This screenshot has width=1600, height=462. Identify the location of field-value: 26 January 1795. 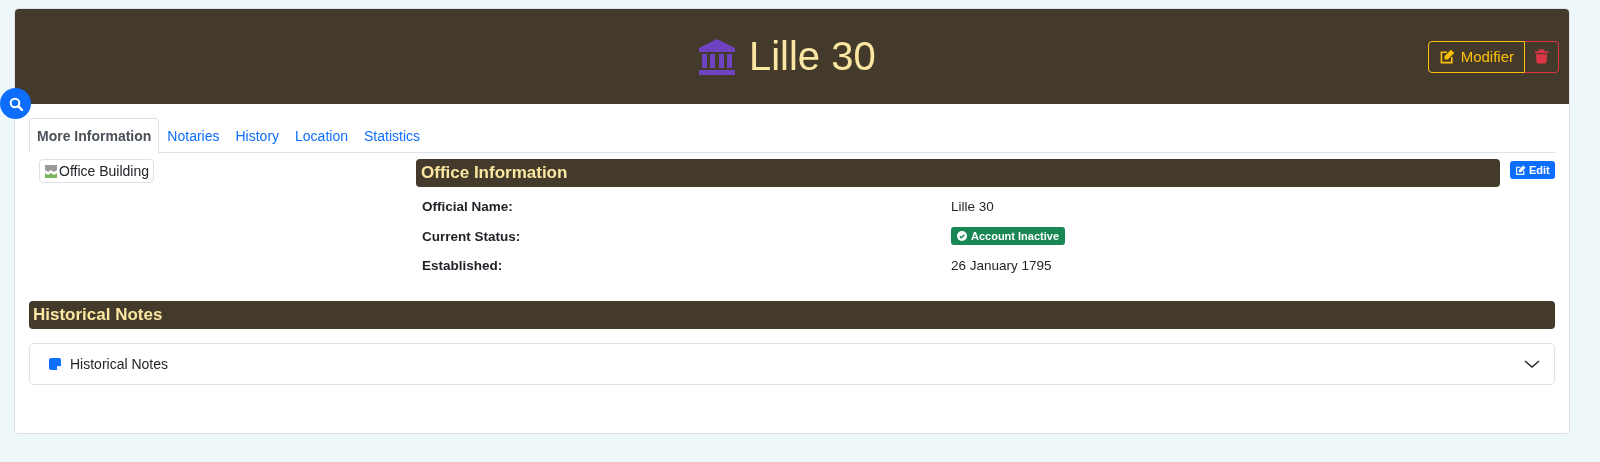
(1002, 265).